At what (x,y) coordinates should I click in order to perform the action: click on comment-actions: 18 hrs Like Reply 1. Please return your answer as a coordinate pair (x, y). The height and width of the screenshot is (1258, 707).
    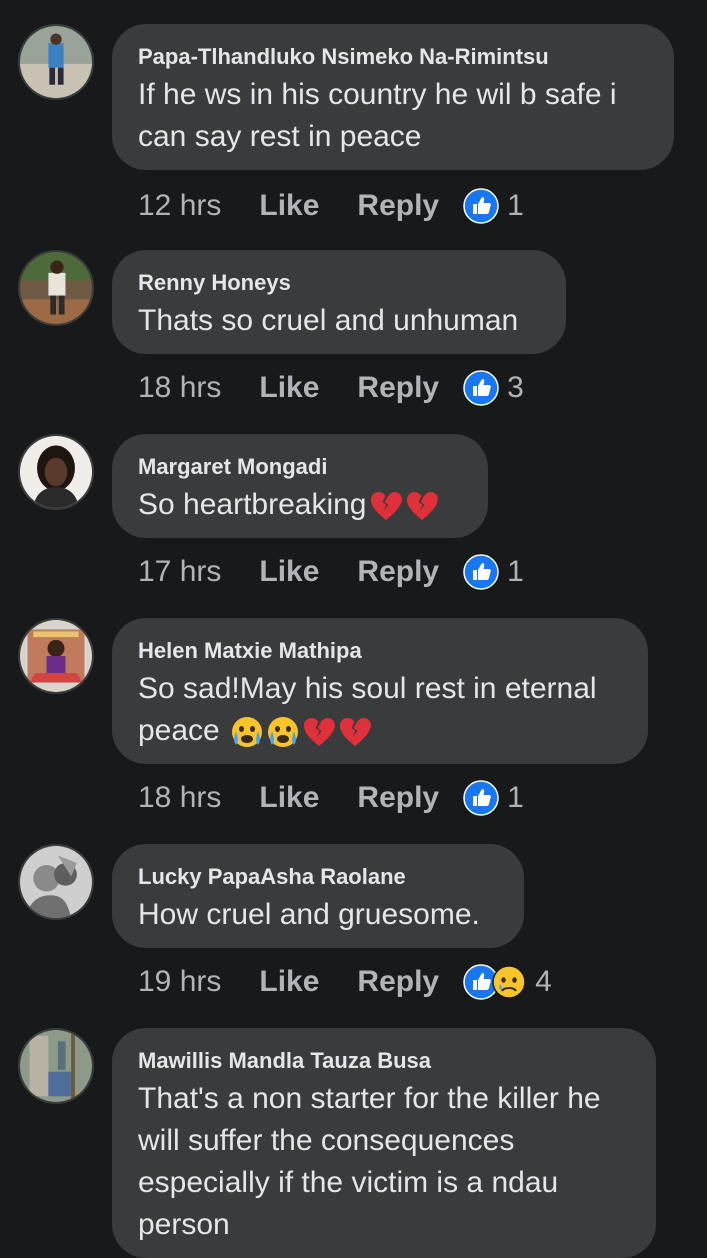
    Looking at the image, I should click on (331, 798).